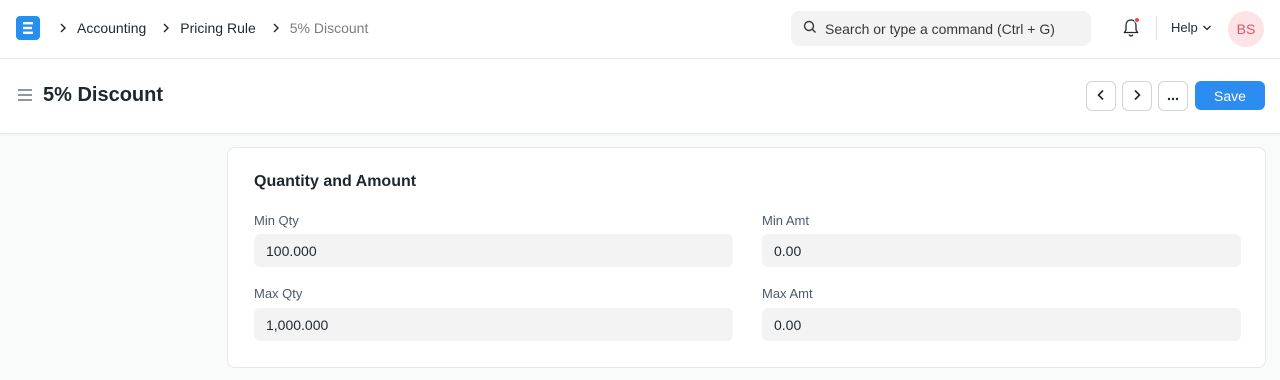  I want to click on next-record-button, so click(1137, 96).